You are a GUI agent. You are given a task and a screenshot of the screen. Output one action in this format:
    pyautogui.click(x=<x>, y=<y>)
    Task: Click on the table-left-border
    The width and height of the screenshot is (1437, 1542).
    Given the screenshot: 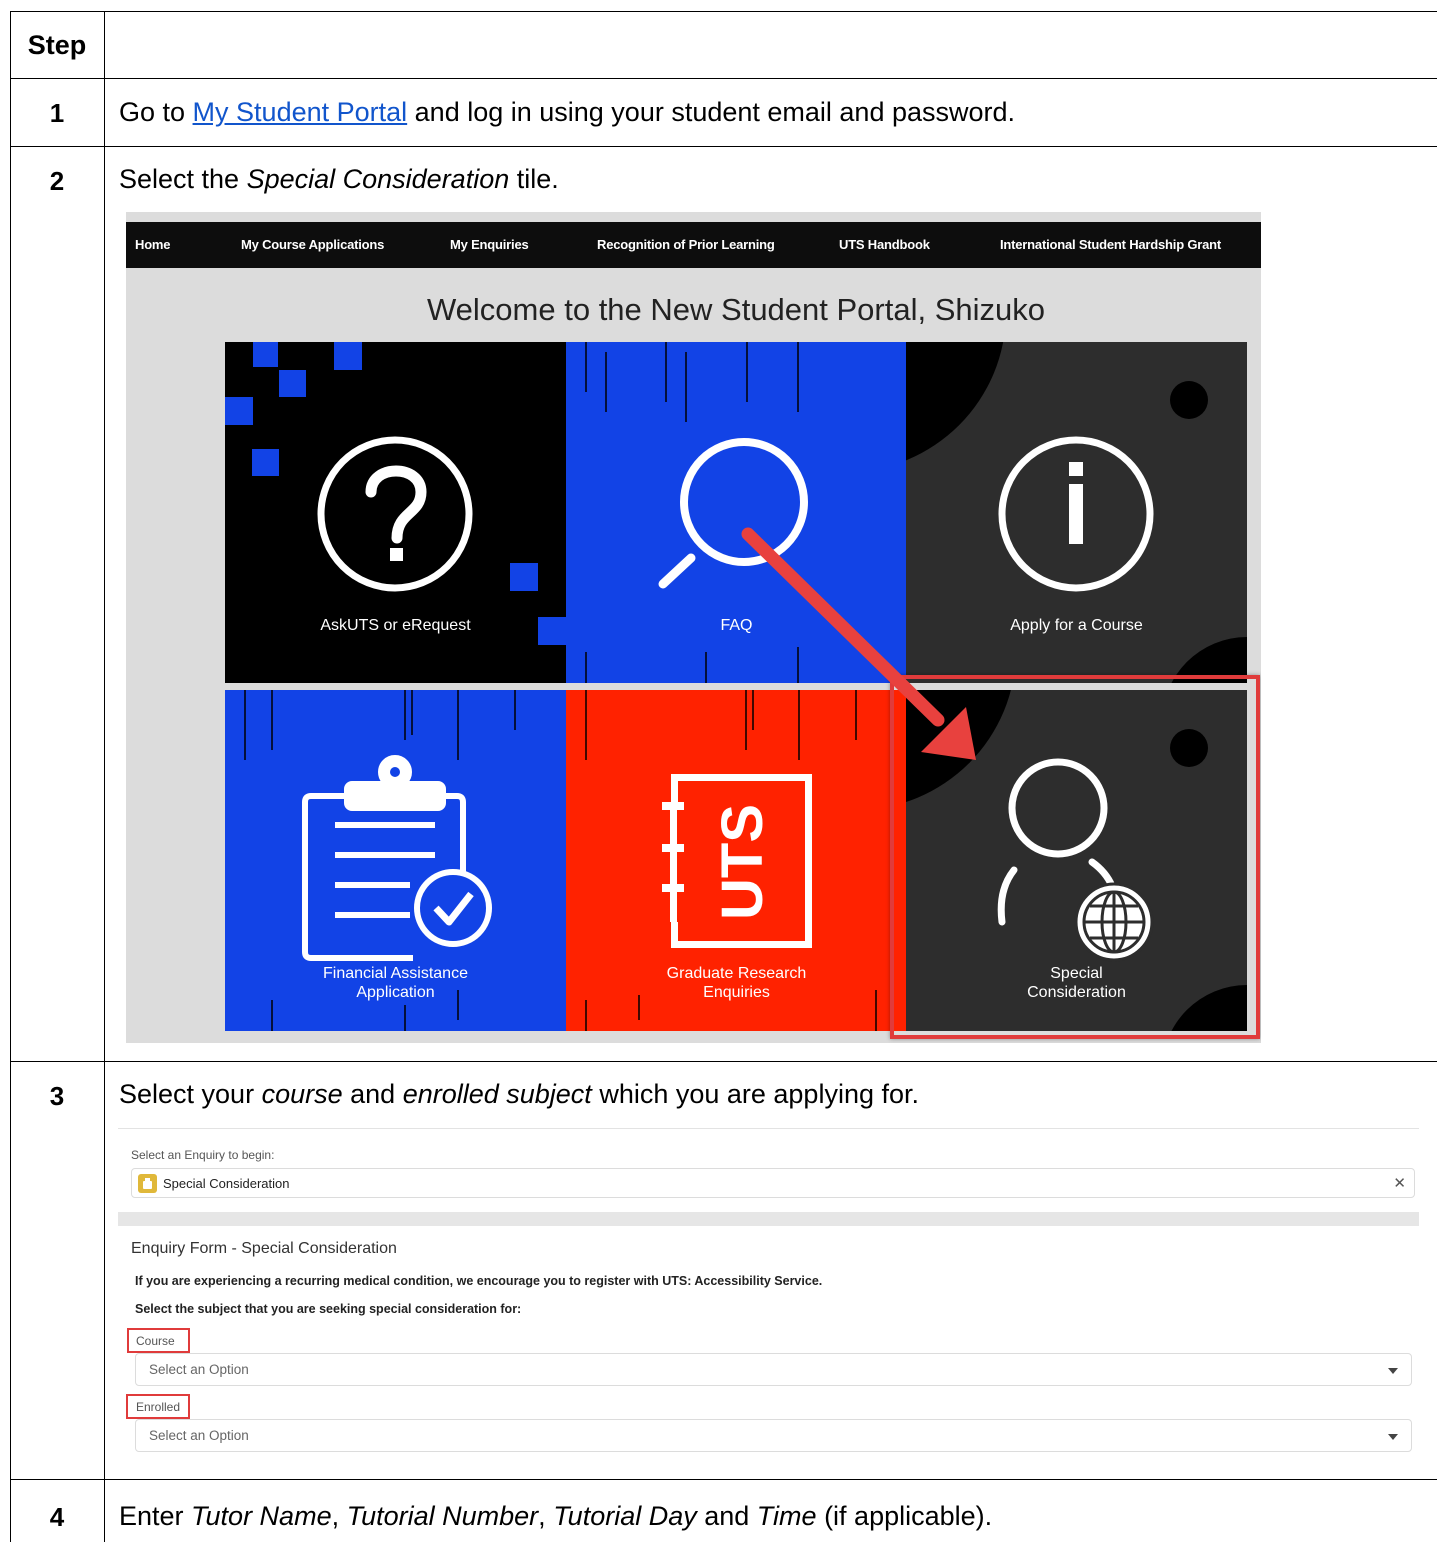 What is the action you would take?
    pyautogui.click(x=10, y=776)
    